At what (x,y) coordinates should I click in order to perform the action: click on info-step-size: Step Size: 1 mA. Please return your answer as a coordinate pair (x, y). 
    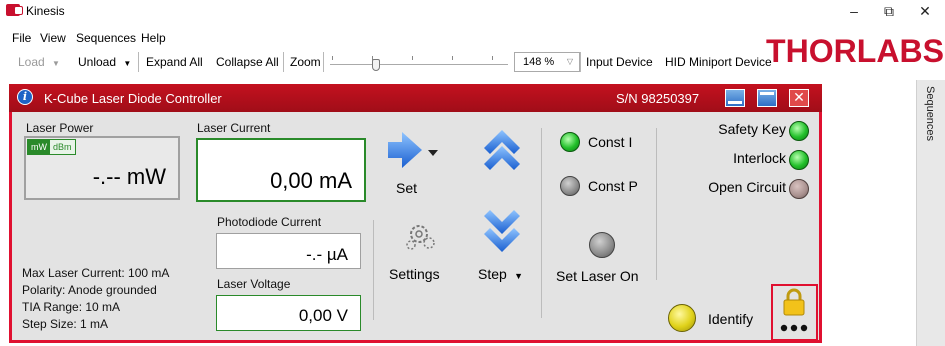
    Looking at the image, I should click on (65, 324).